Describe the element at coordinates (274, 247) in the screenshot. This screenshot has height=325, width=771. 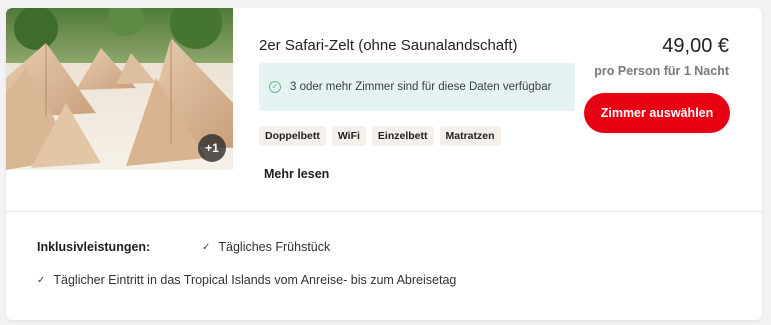
I see `inclusion-text: Tägliches Frühstück` at that location.